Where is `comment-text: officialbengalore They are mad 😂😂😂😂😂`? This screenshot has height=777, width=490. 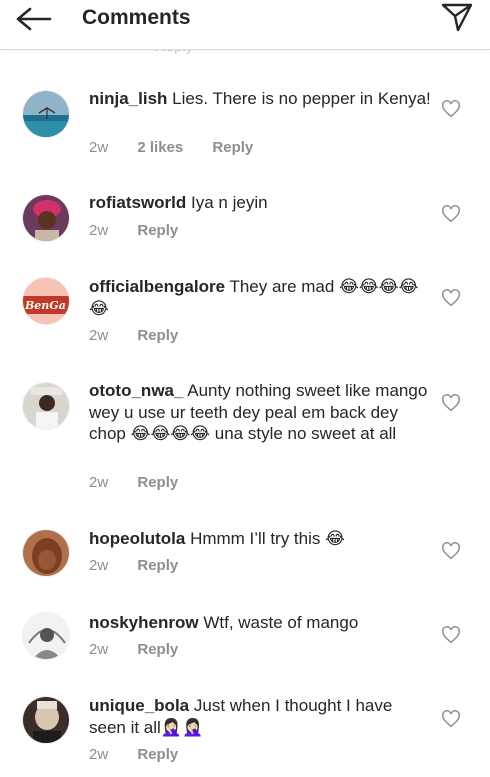
comment-text: officialbengalore They are mad 😂😂😂😂😂 is located at coordinates (260, 297).